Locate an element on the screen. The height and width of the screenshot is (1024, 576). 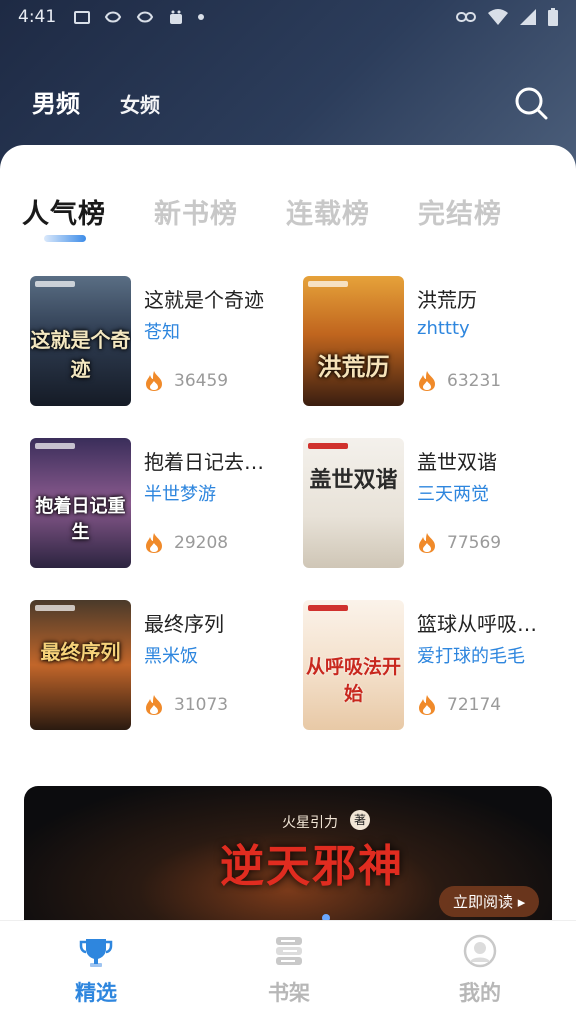
user-icon is located at coordinates (480, 951).